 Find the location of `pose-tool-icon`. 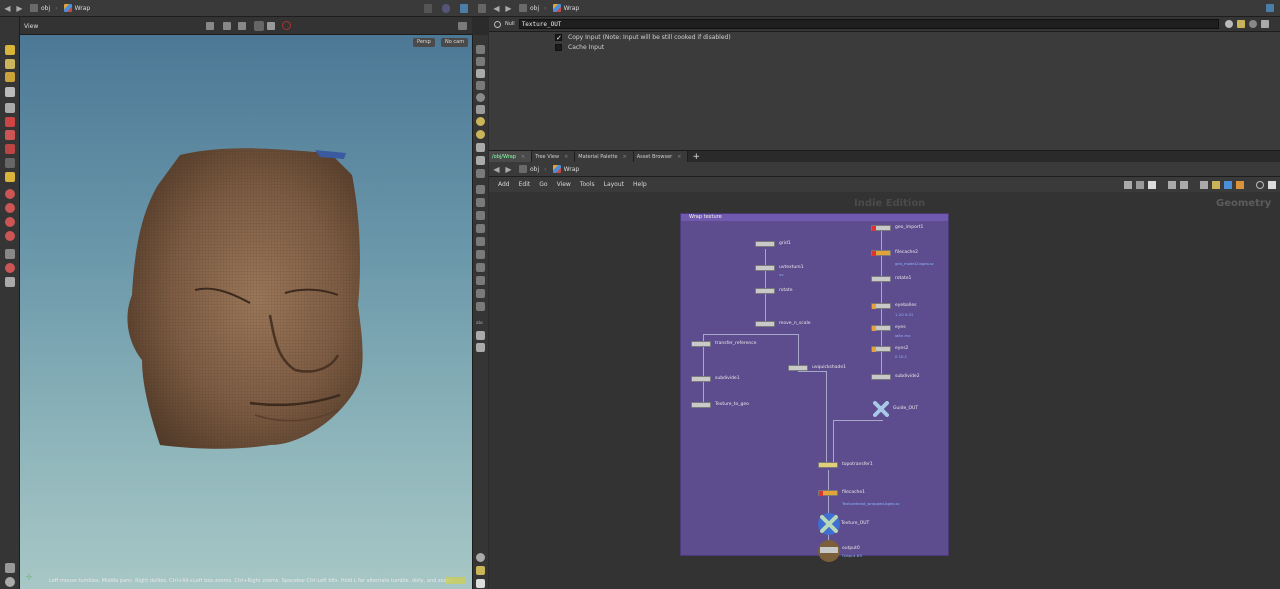

pose-tool-icon is located at coordinates (10, 135).